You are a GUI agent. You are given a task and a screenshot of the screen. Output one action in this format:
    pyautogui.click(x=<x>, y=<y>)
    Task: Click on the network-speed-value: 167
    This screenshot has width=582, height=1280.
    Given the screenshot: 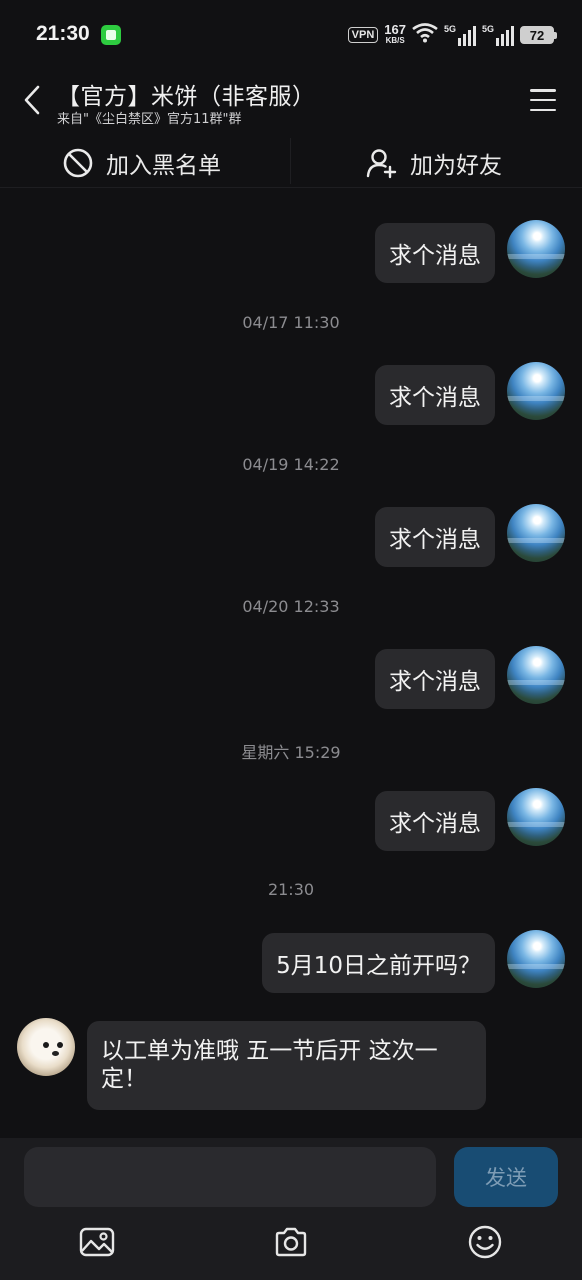 What is the action you would take?
    pyautogui.click(x=395, y=29)
    